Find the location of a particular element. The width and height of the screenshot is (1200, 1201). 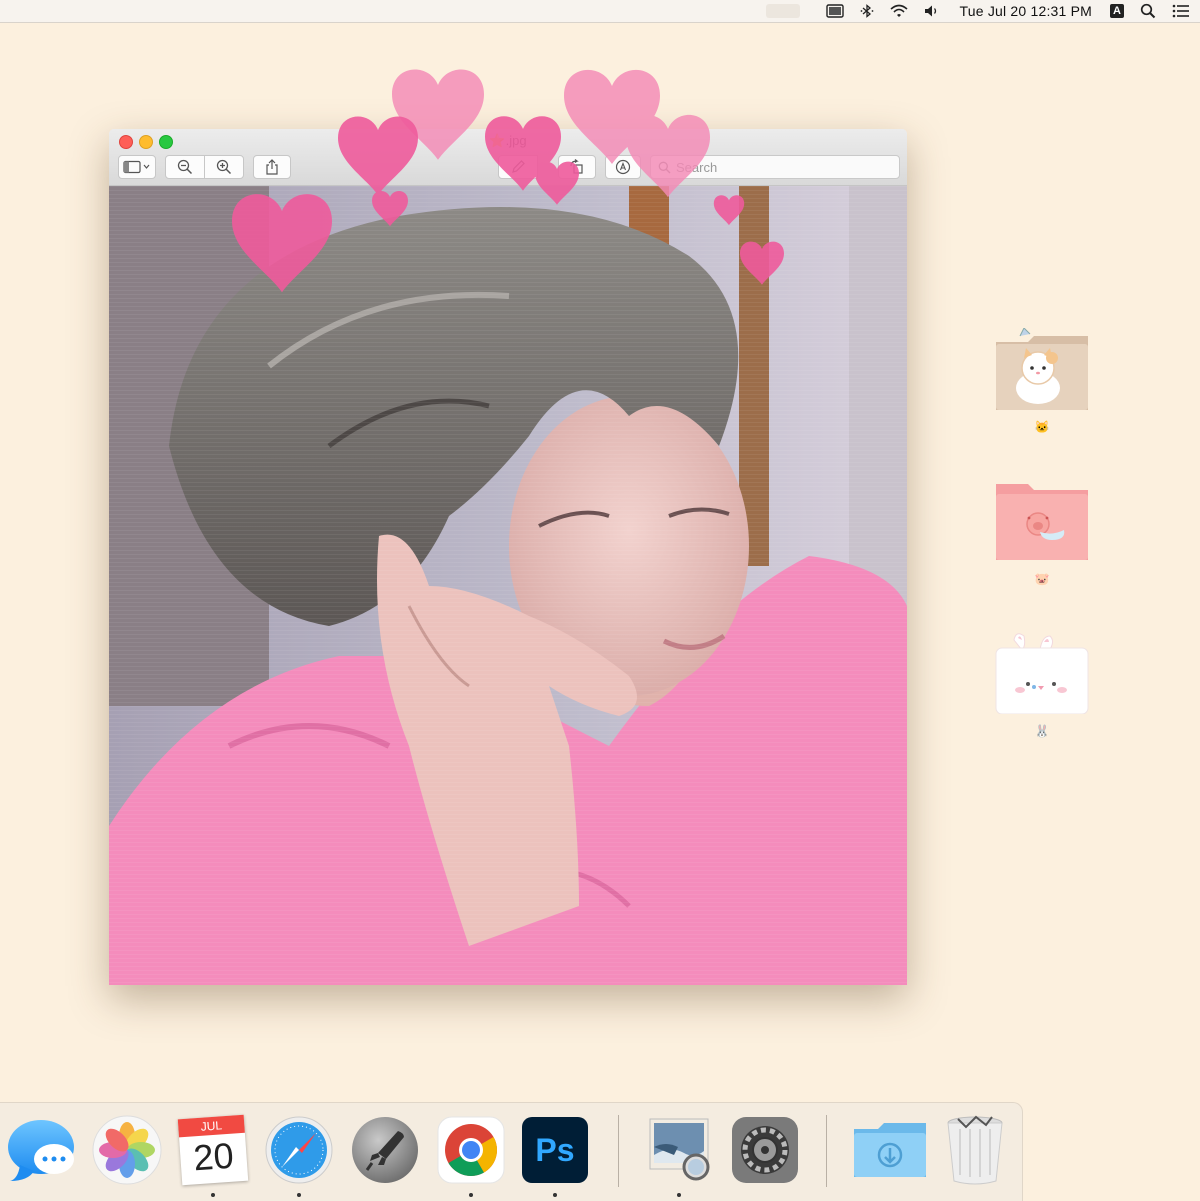

dock-app-launchpad is located at coordinates (385, 1150).